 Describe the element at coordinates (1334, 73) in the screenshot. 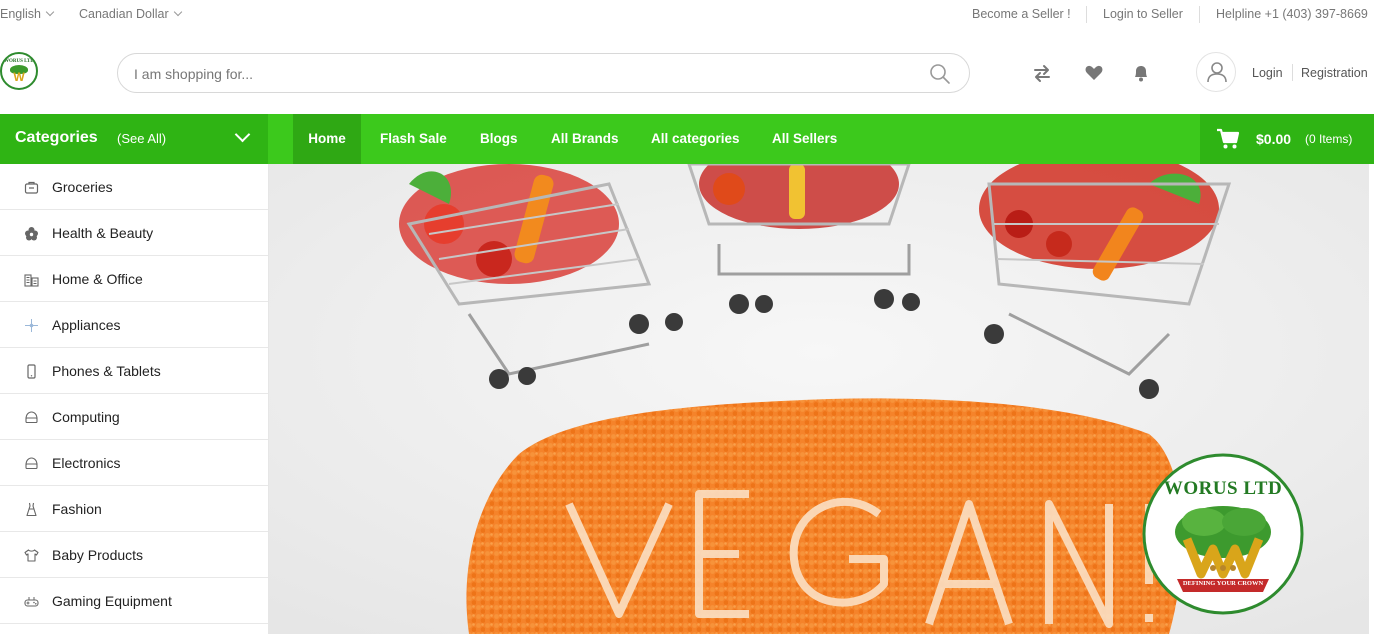

I see `registration-link: Registration` at that location.